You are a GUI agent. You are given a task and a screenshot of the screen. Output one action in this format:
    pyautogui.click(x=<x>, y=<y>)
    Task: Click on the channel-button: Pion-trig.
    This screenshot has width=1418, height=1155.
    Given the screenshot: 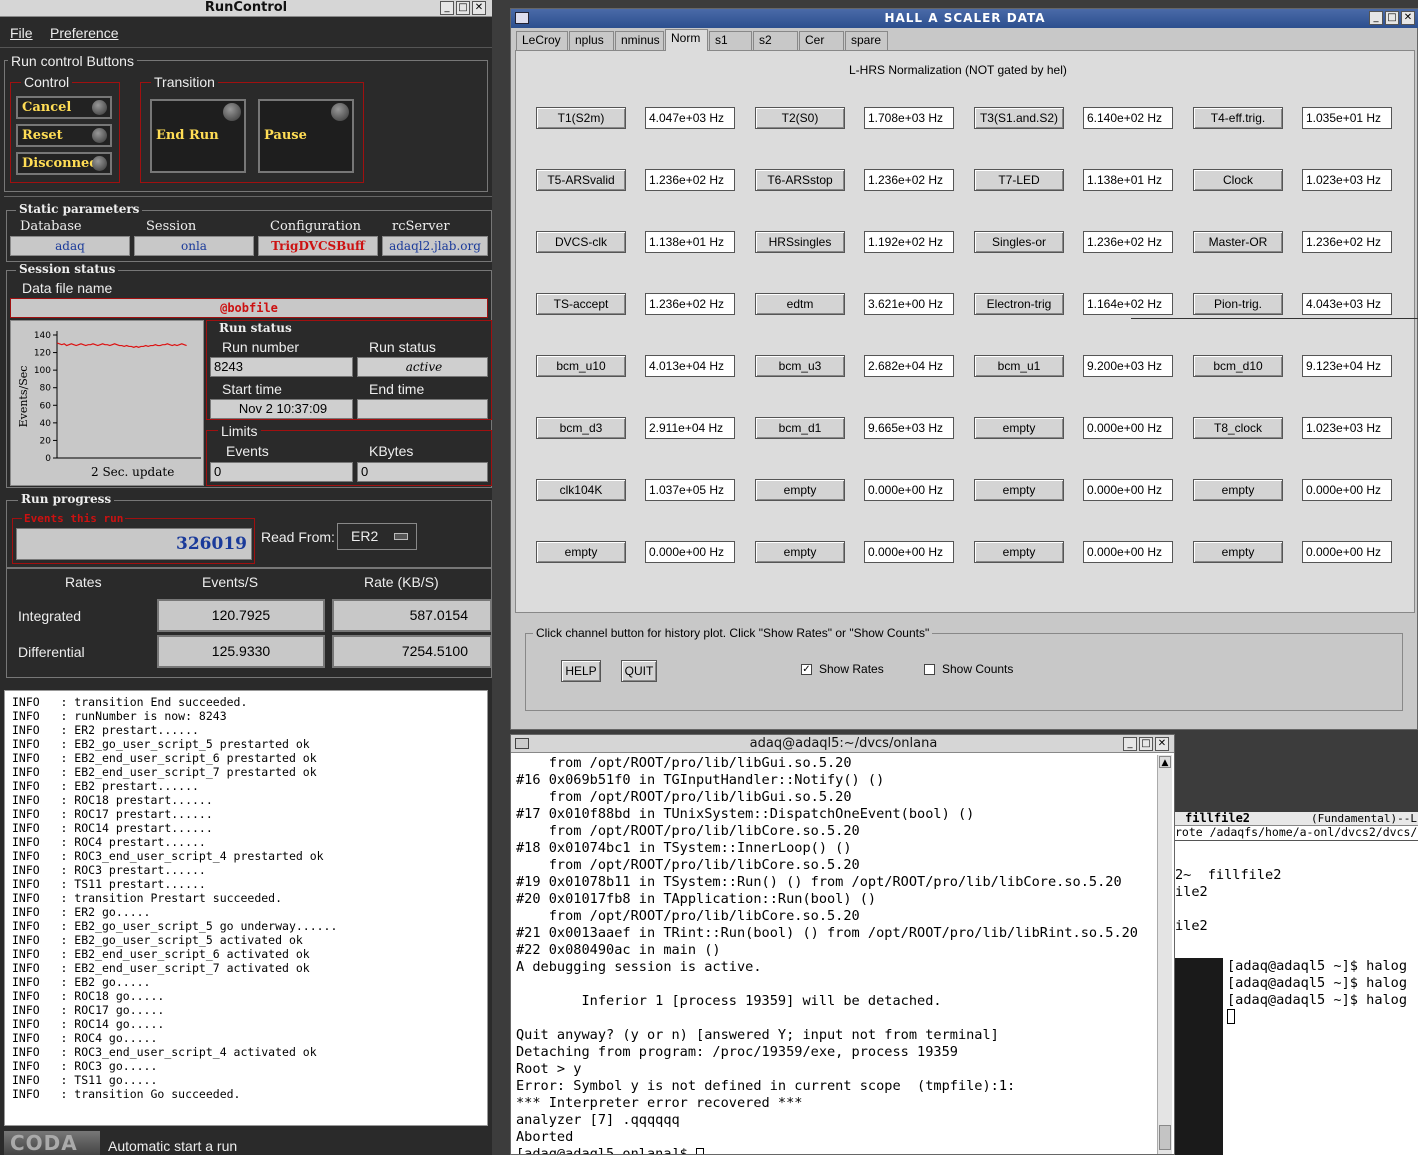 What is the action you would take?
    pyautogui.click(x=1238, y=304)
    